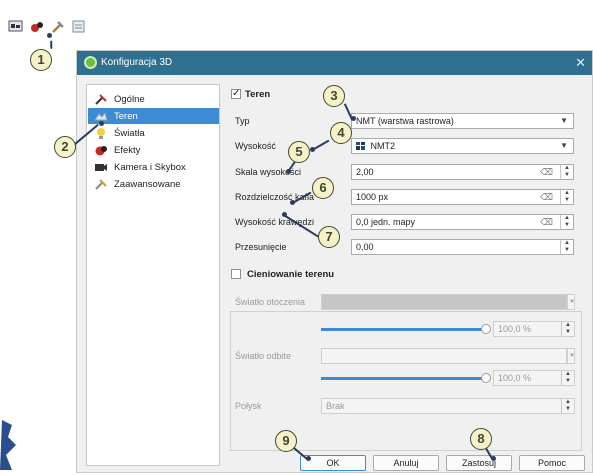  Describe the element at coordinates (270, 302) in the screenshot. I see `ambient-label: Światło otoczenia` at that location.